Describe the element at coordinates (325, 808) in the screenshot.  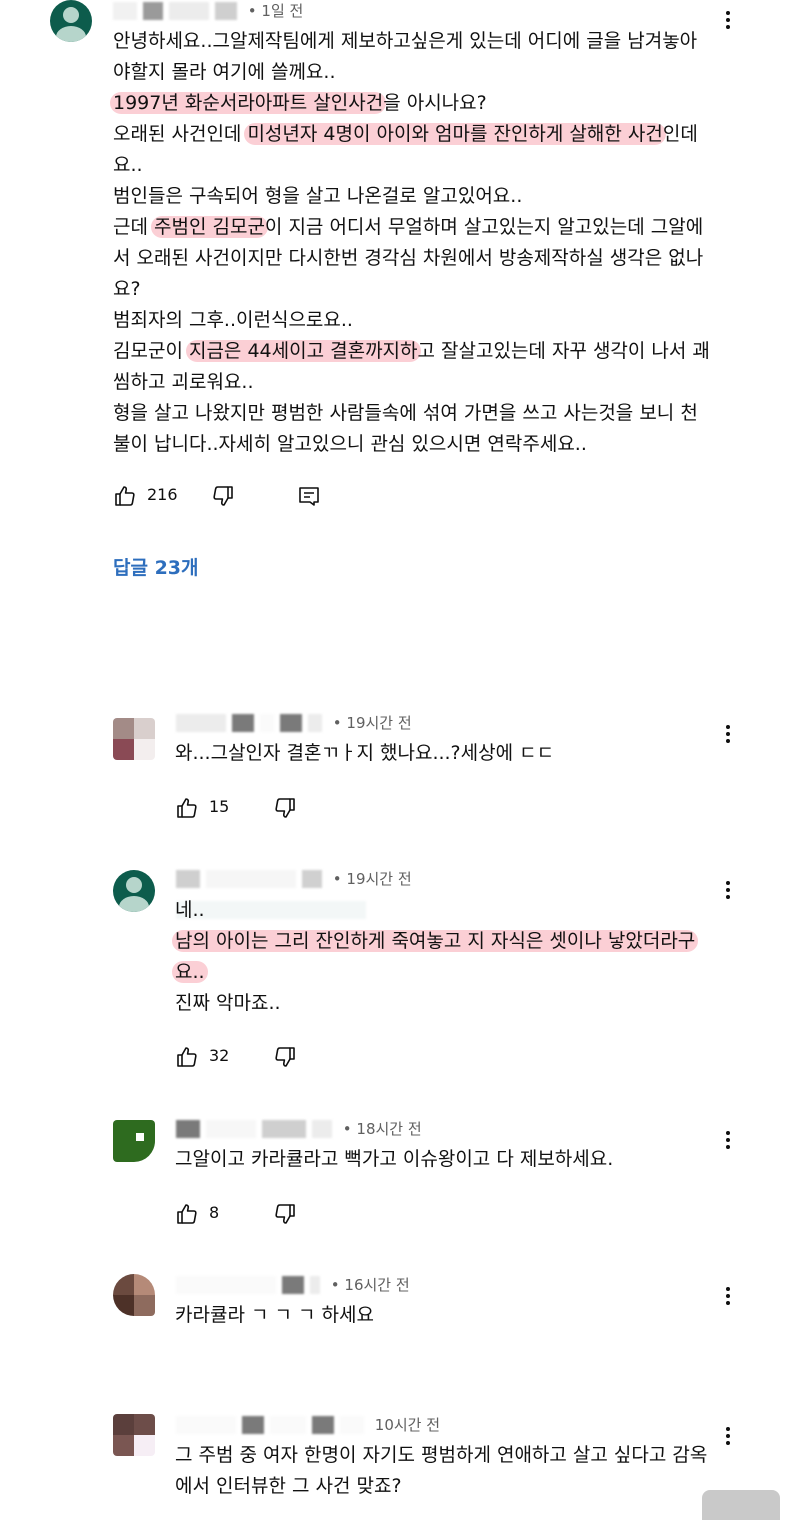
I see `comment-actions: 15` at that location.